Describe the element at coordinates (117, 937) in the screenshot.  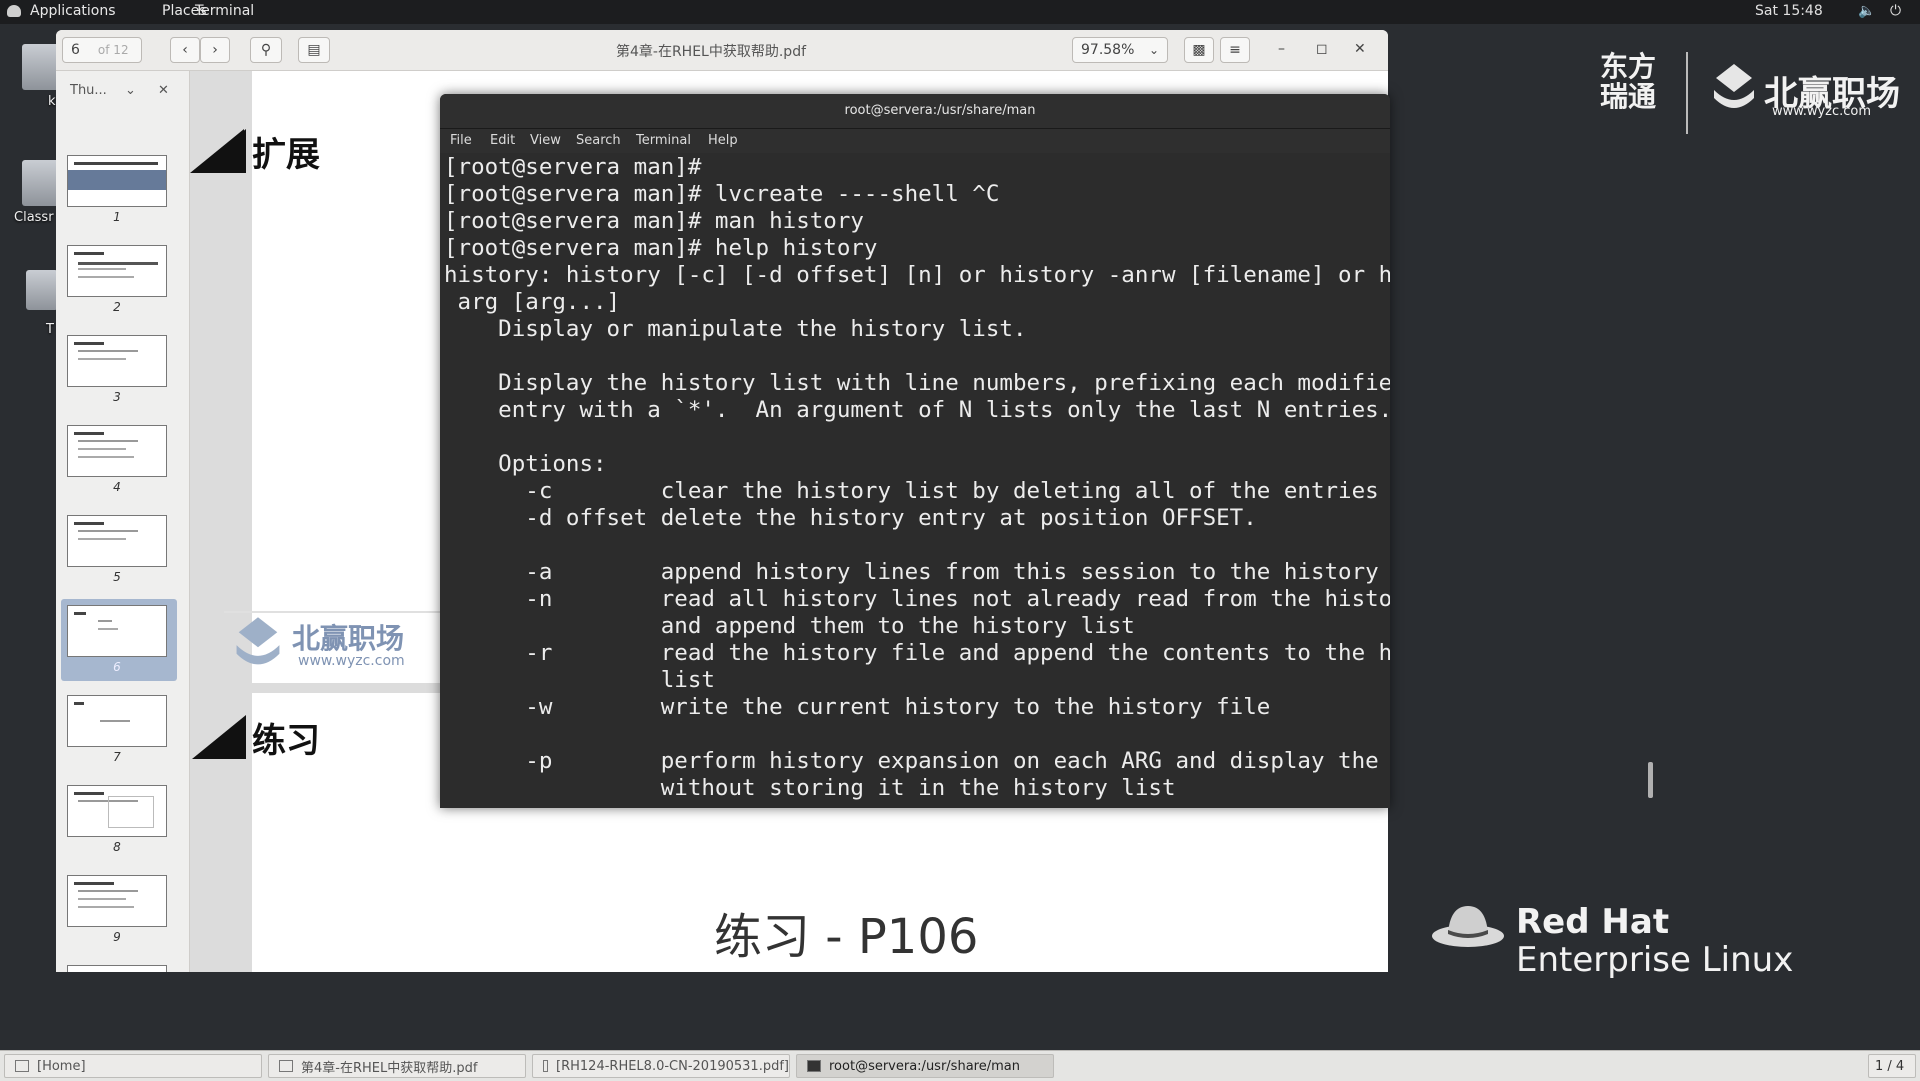
I see `thumbnail-page-number: 9` at that location.